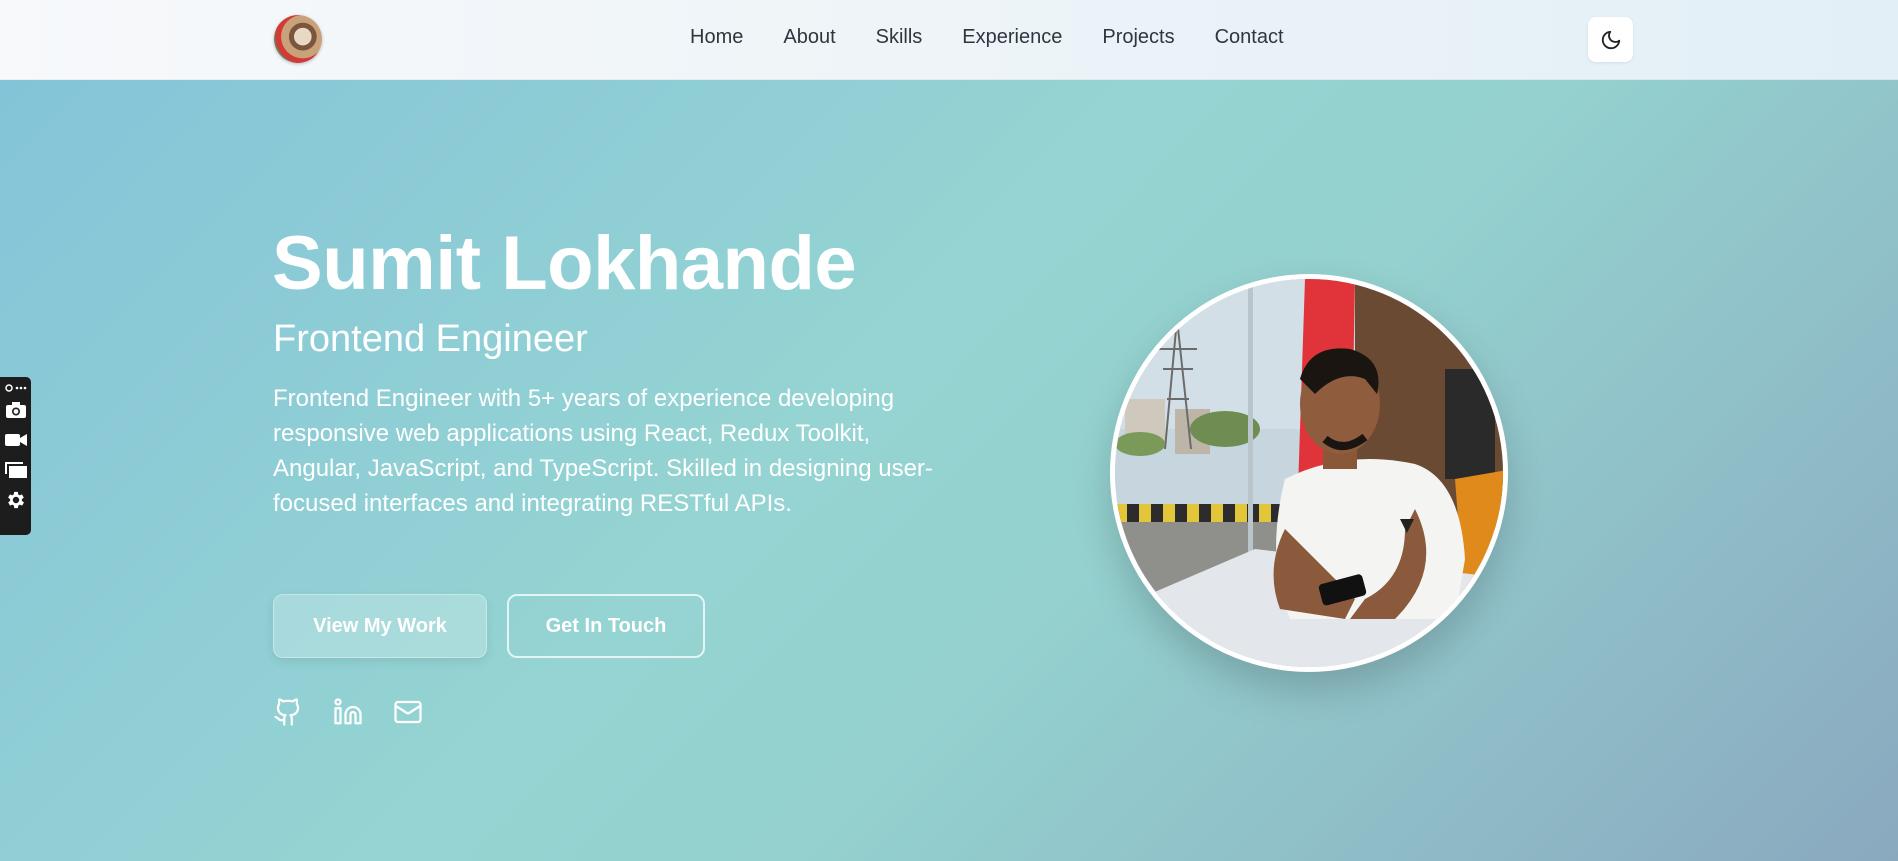 The width and height of the screenshot is (1898, 861). What do you see at coordinates (716, 37) in the screenshot?
I see `nav-link-home: Home` at bounding box center [716, 37].